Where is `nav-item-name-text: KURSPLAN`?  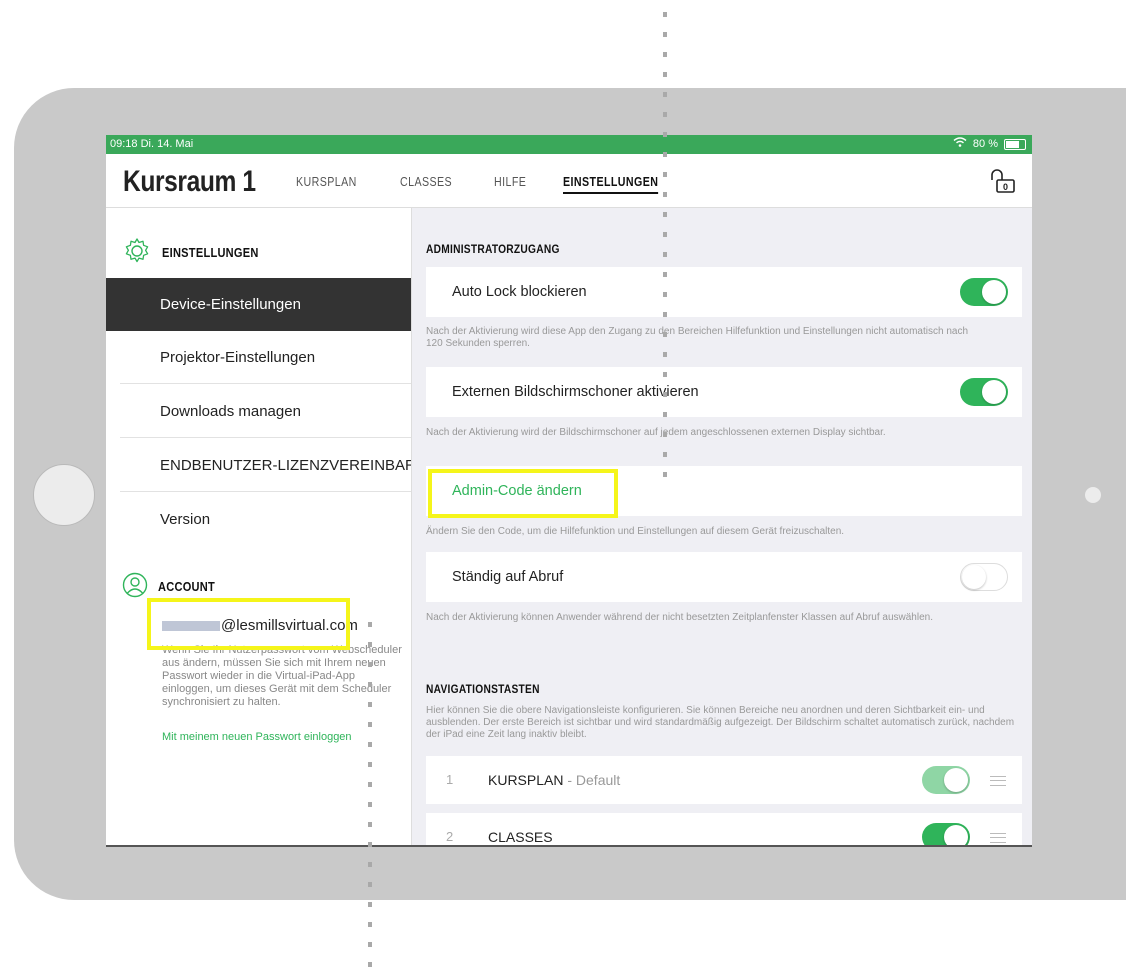
nav-item-name-text: KURSPLAN is located at coordinates (526, 780).